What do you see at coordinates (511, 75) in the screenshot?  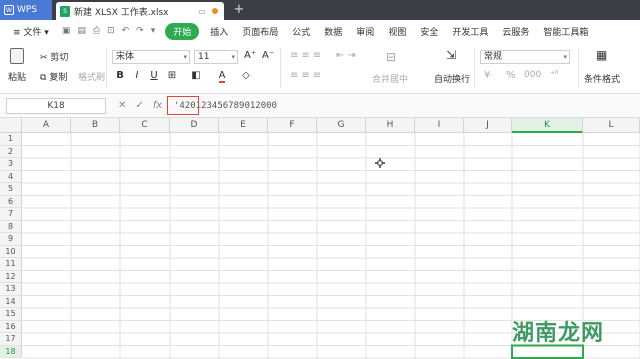 I see `percent-button: %` at bounding box center [511, 75].